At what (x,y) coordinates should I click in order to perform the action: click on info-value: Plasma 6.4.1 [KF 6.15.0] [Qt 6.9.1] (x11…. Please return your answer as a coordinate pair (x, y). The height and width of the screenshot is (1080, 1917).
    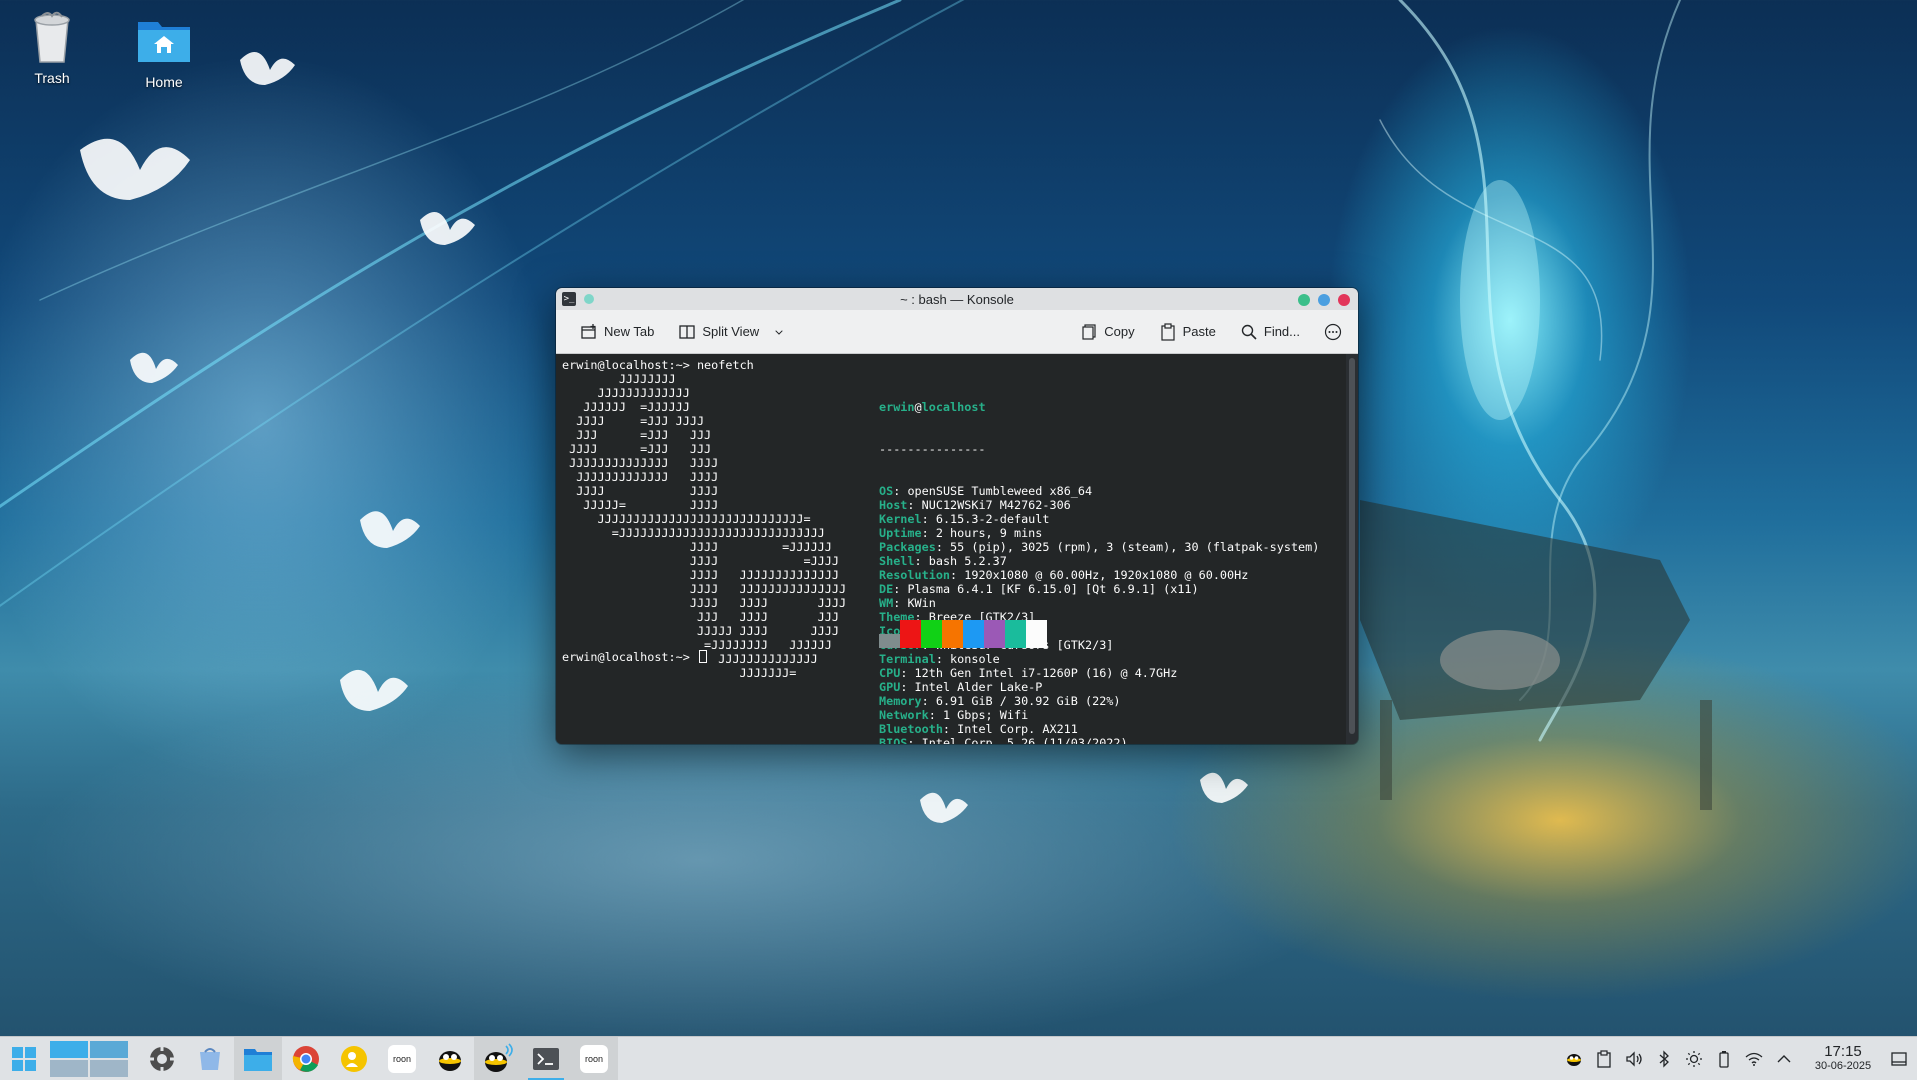
    Looking at the image, I should click on (1053, 589).